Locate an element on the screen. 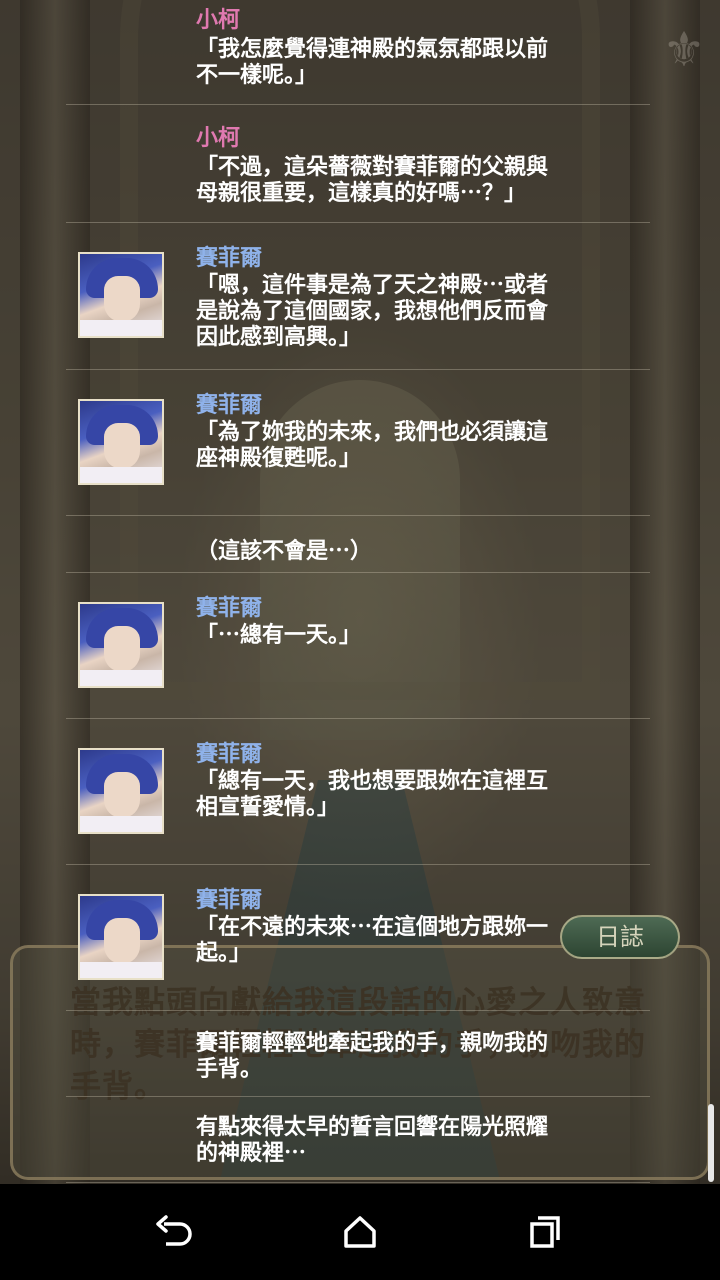  dialogue-text: 「⋯總有一天。」 is located at coordinates (279, 635).